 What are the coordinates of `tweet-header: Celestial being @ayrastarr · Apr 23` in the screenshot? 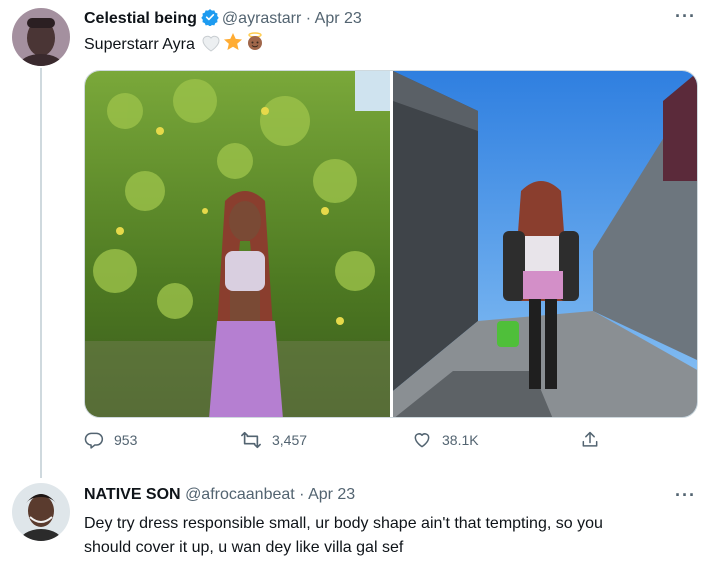 It's located at (223, 20).